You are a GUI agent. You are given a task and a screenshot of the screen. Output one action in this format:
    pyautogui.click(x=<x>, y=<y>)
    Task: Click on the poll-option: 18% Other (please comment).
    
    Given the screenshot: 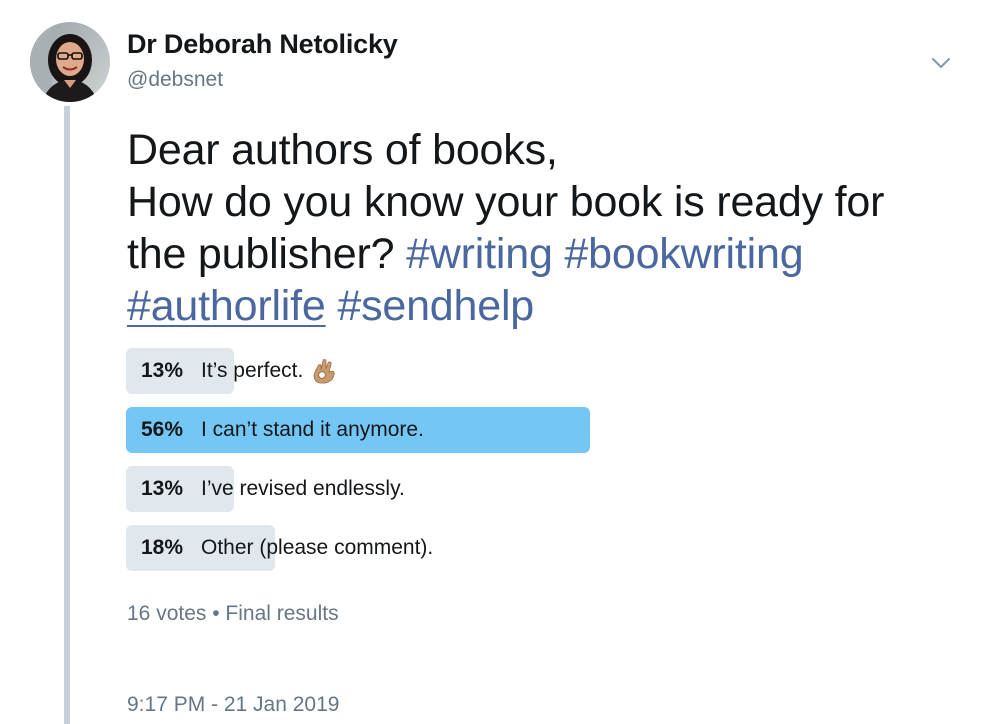 What is the action you would take?
    pyautogui.click(x=526, y=548)
    